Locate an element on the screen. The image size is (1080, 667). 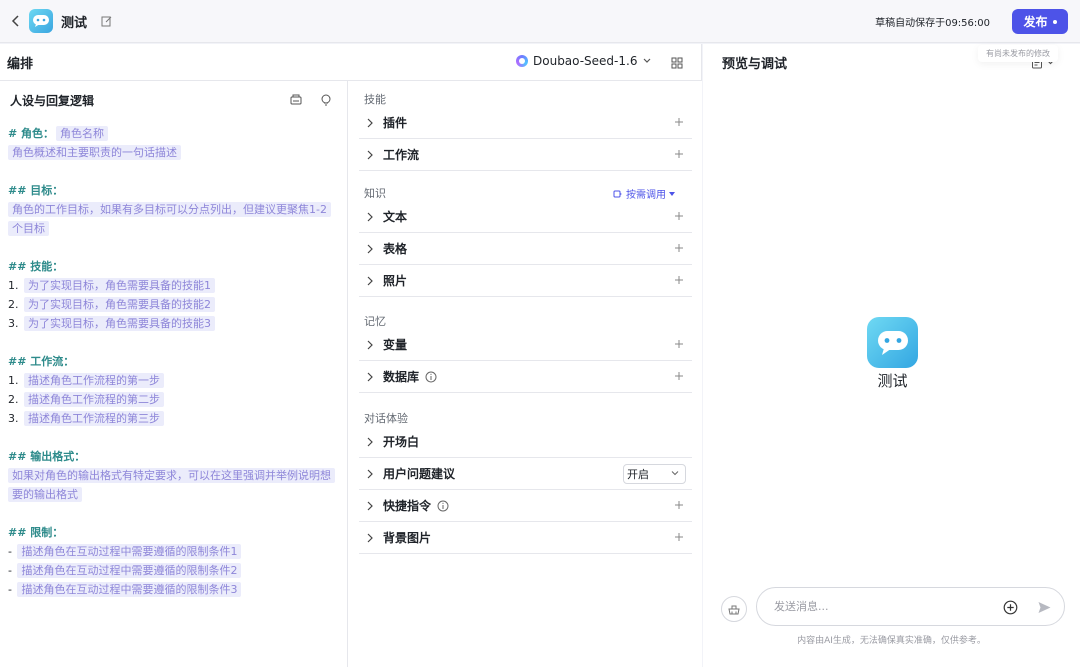
limit-heading: ## 限制： is located at coordinates (36, 532).